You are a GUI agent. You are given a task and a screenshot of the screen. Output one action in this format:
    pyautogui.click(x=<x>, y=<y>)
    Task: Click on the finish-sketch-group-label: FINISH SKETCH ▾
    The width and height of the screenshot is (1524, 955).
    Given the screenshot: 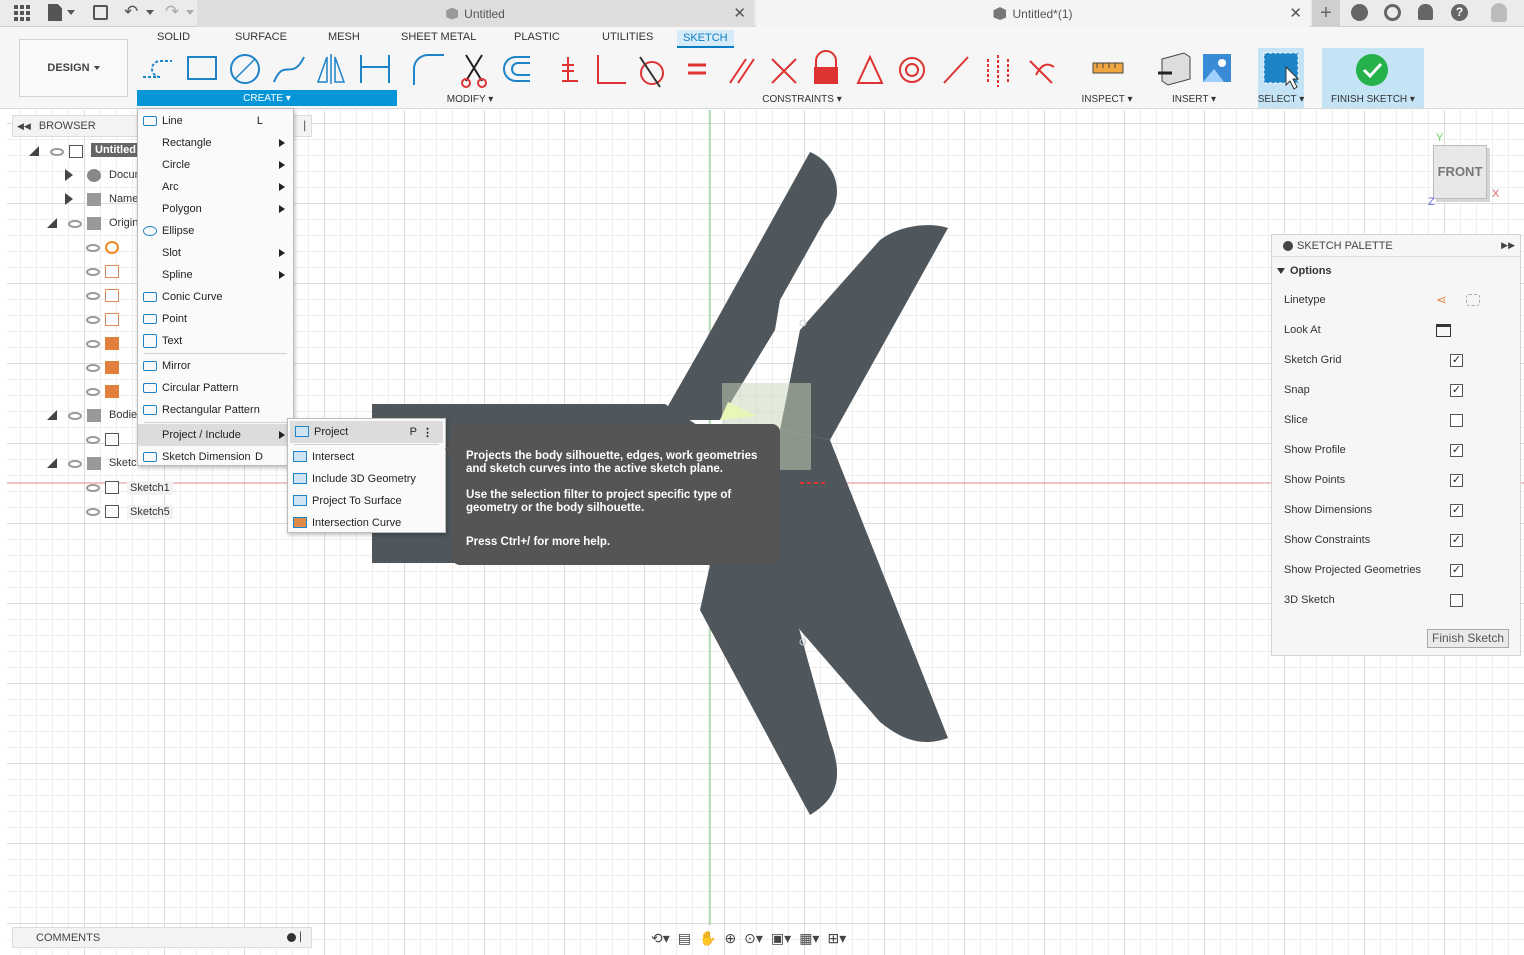 What is the action you would take?
    pyautogui.click(x=1373, y=99)
    